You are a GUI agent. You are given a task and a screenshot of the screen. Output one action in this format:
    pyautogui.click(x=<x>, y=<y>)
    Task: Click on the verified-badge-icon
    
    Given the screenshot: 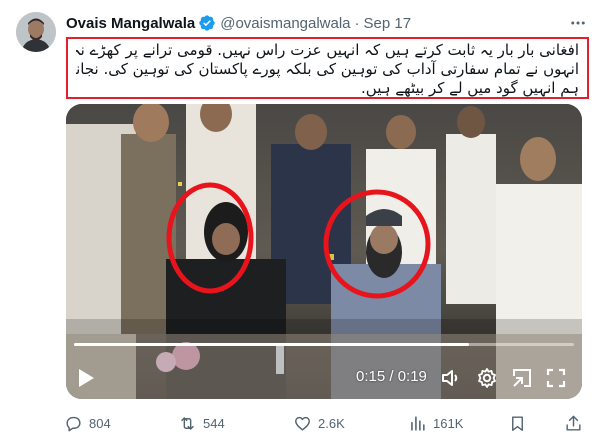 What is the action you would take?
    pyautogui.click(x=207, y=23)
    